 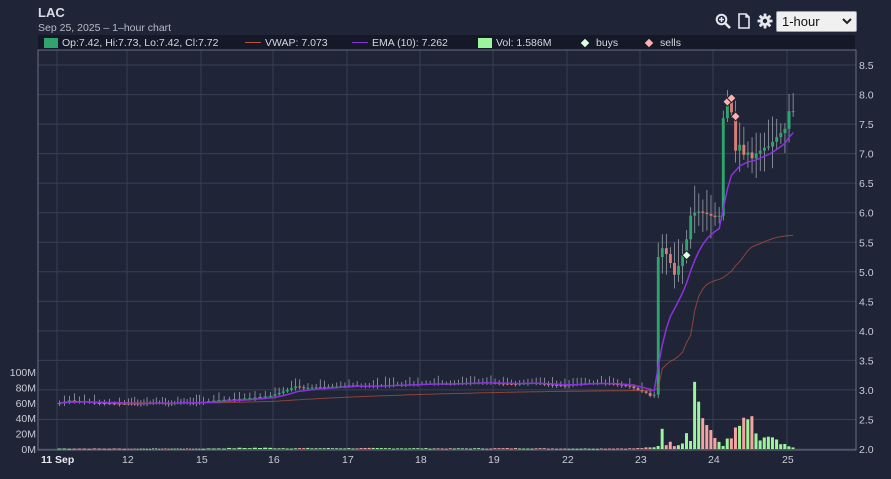 What do you see at coordinates (866, 243) in the screenshot?
I see `y-tick-label: 5.5` at bounding box center [866, 243].